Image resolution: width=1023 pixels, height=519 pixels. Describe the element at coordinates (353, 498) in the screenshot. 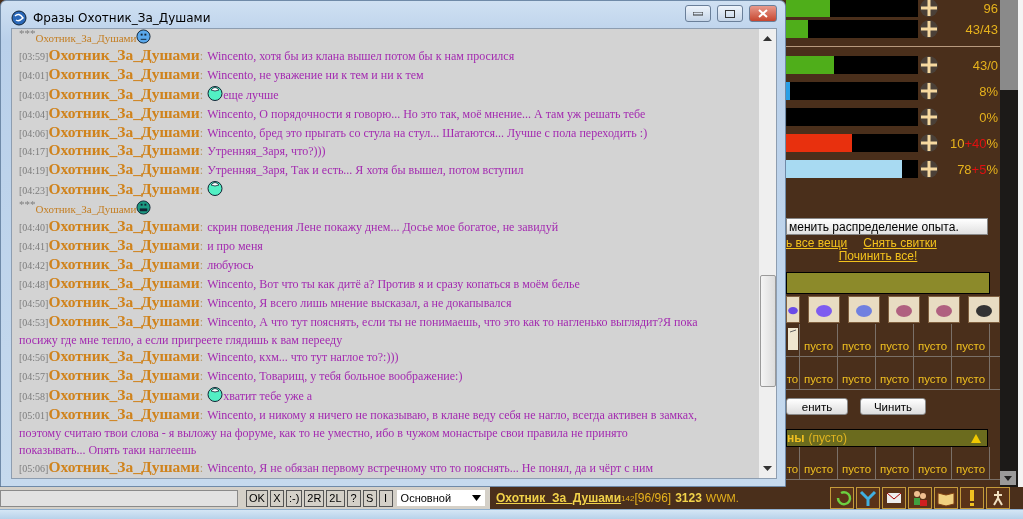

I see `chat-button: ?` at that location.